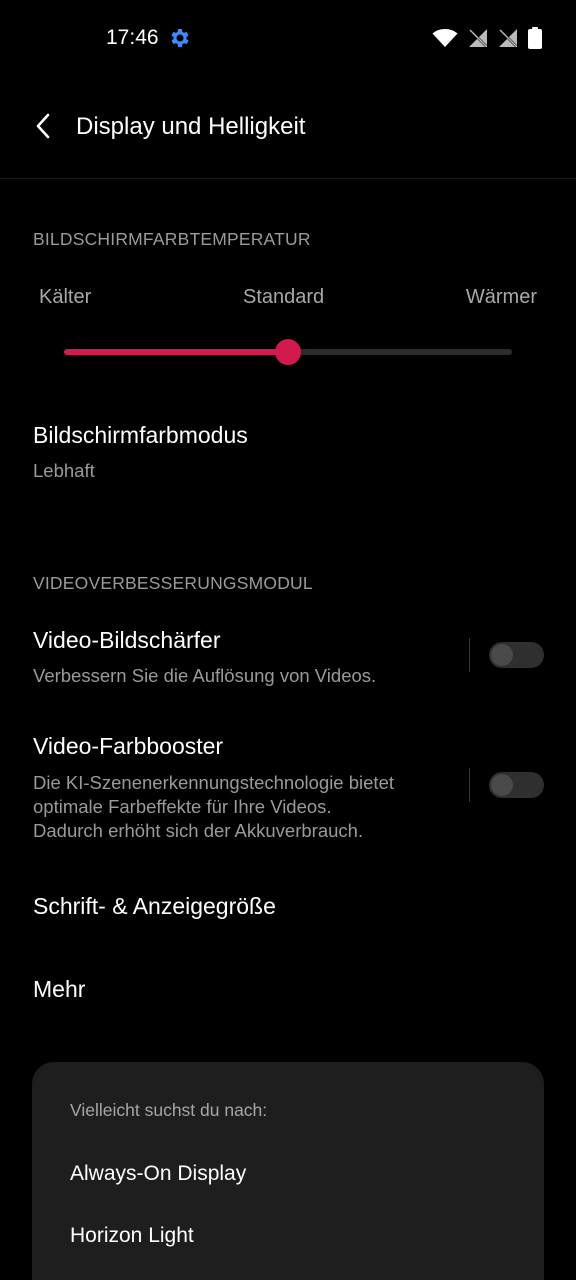  What do you see at coordinates (182, 806) in the screenshot?
I see `video-color-booster-description-line2: optimale Farbeffekte für Ihre Videos.` at bounding box center [182, 806].